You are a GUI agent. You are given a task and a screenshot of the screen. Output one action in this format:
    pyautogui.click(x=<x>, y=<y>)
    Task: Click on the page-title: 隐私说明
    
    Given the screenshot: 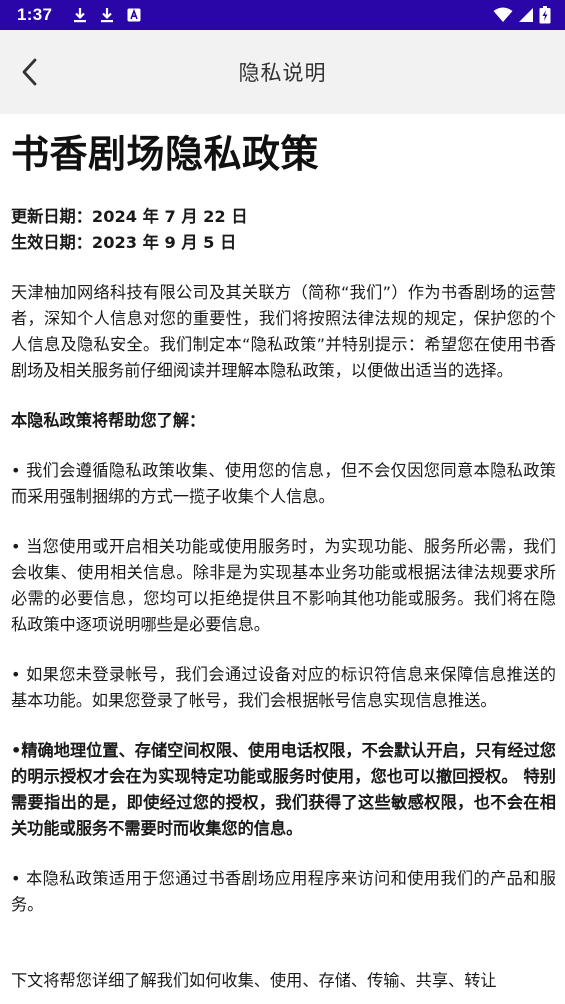 What is the action you would take?
    pyautogui.click(x=282, y=73)
    